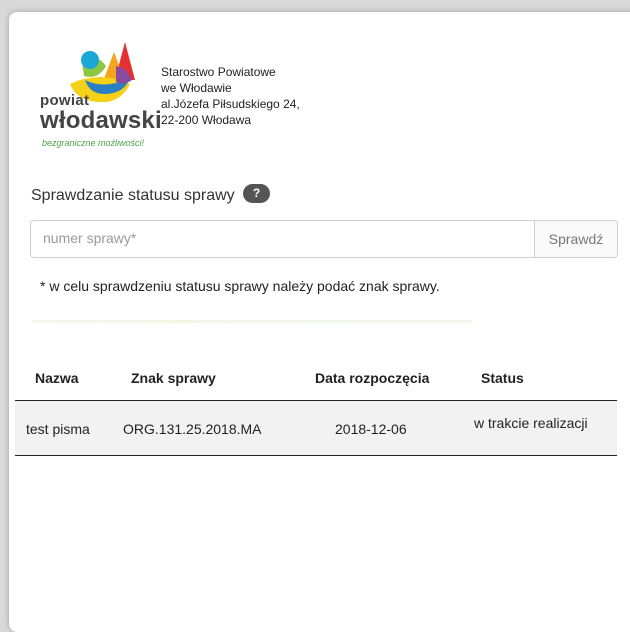 The height and width of the screenshot is (632, 630). Describe the element at coordinates (371, 429) in the screenshot. I see `cell-start-date: 2018-12-06` at that location.